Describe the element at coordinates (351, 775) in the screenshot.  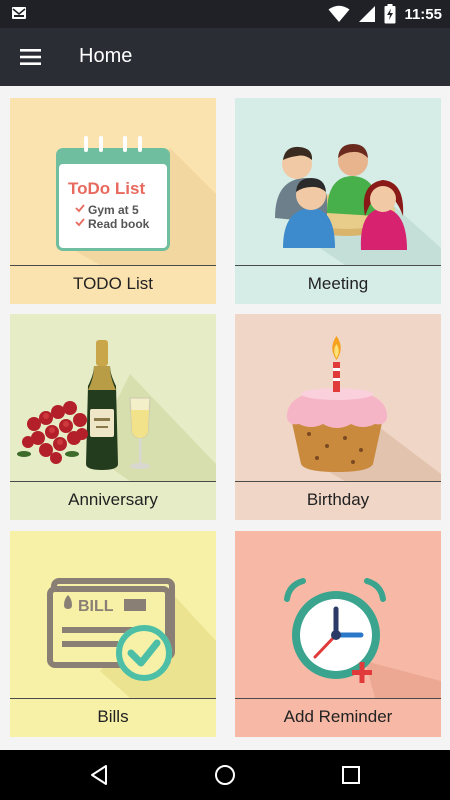
I see `recents-icon` at that location.